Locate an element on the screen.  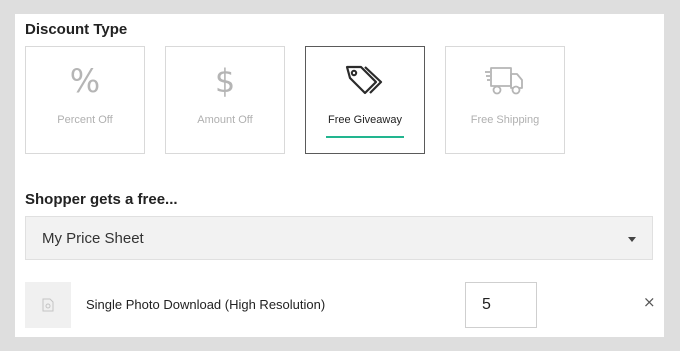
photo-file-icon is located at coordinates (48, 305).